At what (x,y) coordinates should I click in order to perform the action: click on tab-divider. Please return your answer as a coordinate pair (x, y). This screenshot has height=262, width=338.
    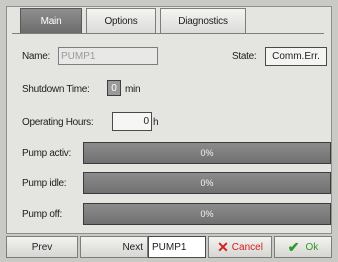
    Looking at the image, I should click on (168, 33).